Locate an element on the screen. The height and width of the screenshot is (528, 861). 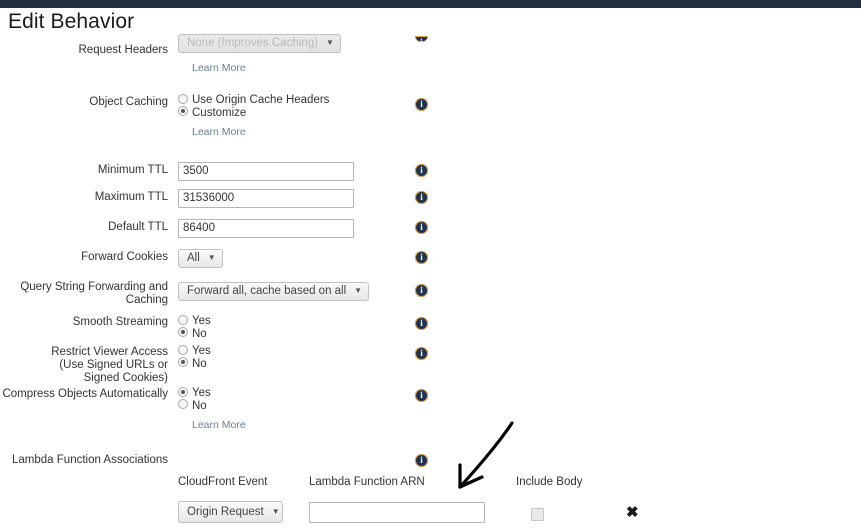
minimum-ttl-input is located at coordinates (266, 171).